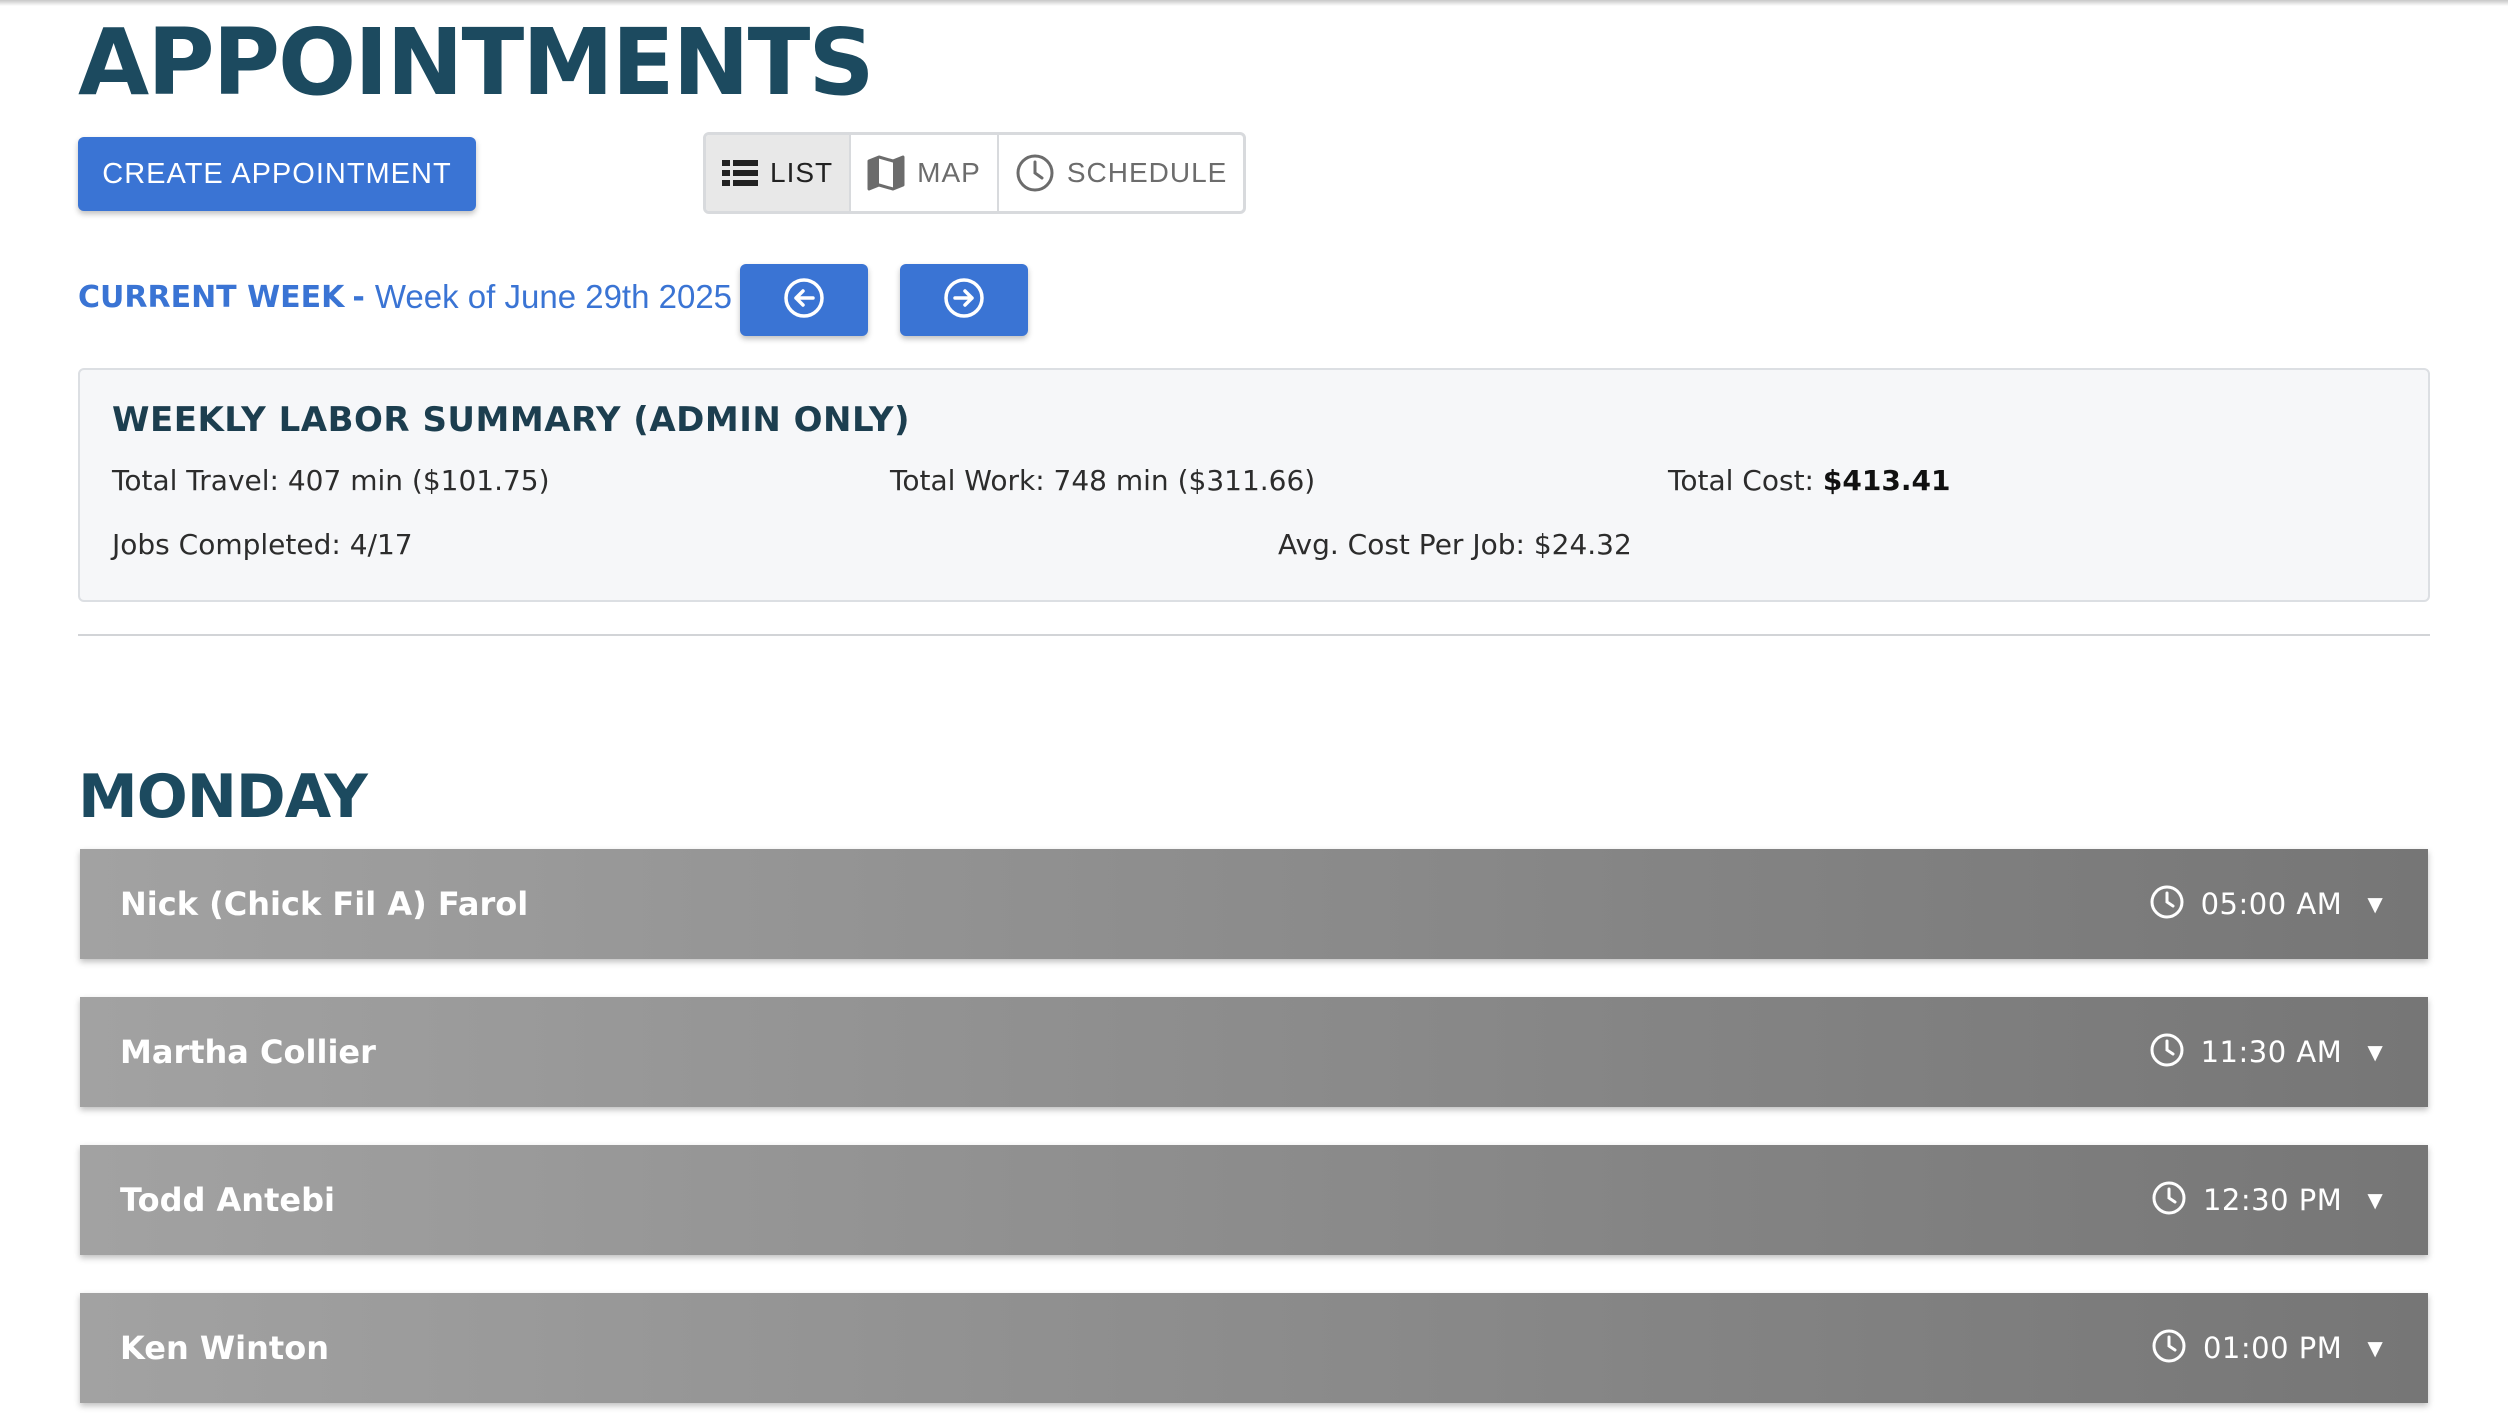 The width and height of the screenshot is (2508, 1424). What do you see at coordinates (1254, 1052) in the screenshot?
I see `appointment-row: Martha Collier 11:30 AM ▼` at bounding box center [1254, 1052].